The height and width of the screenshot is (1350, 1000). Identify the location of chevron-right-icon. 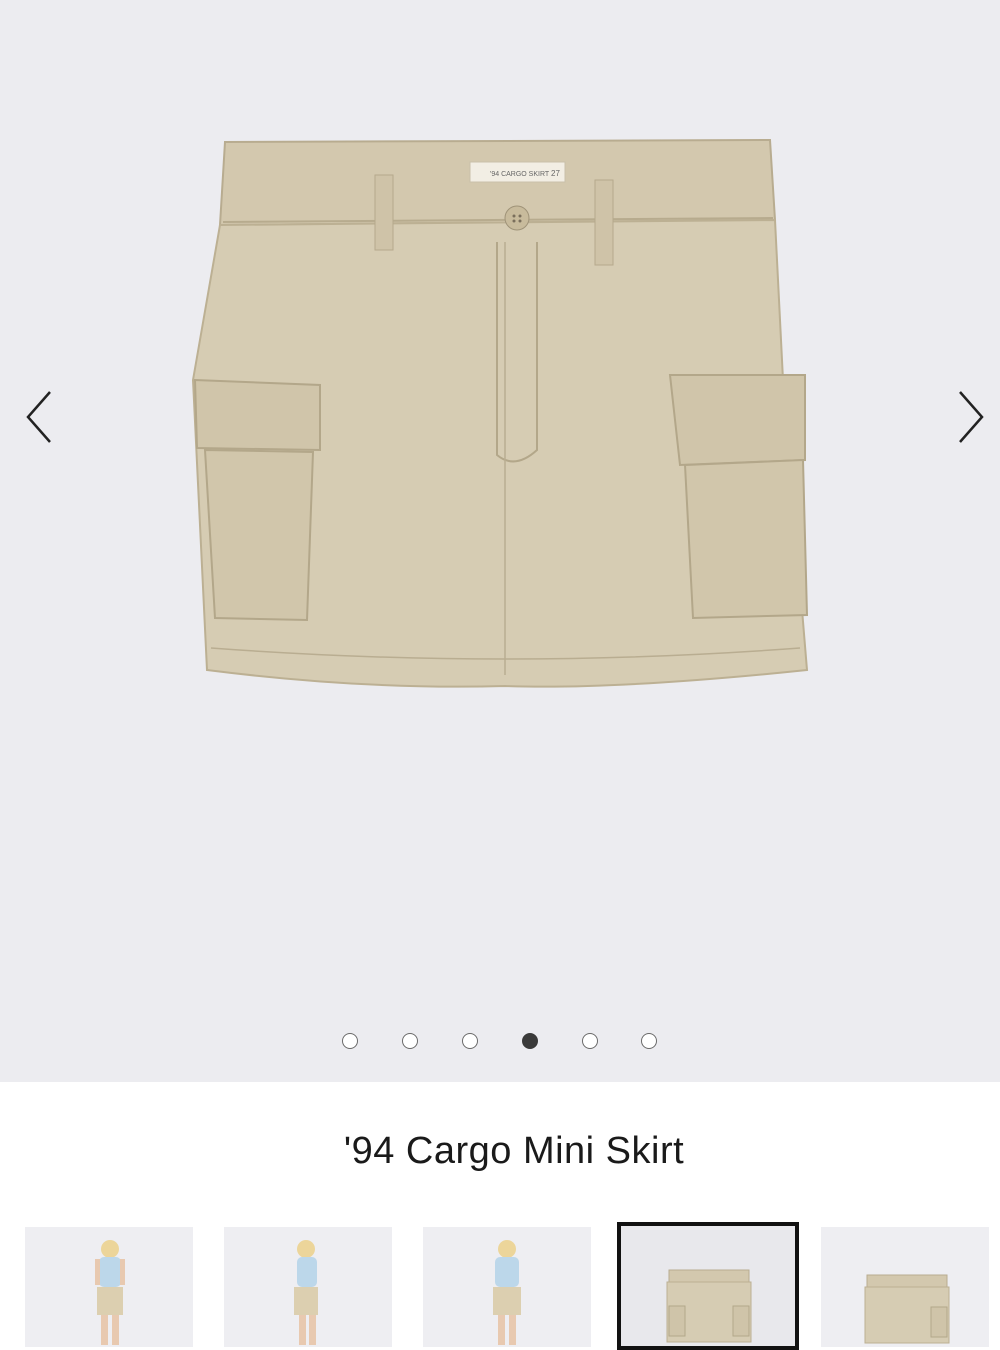
(971, 417).